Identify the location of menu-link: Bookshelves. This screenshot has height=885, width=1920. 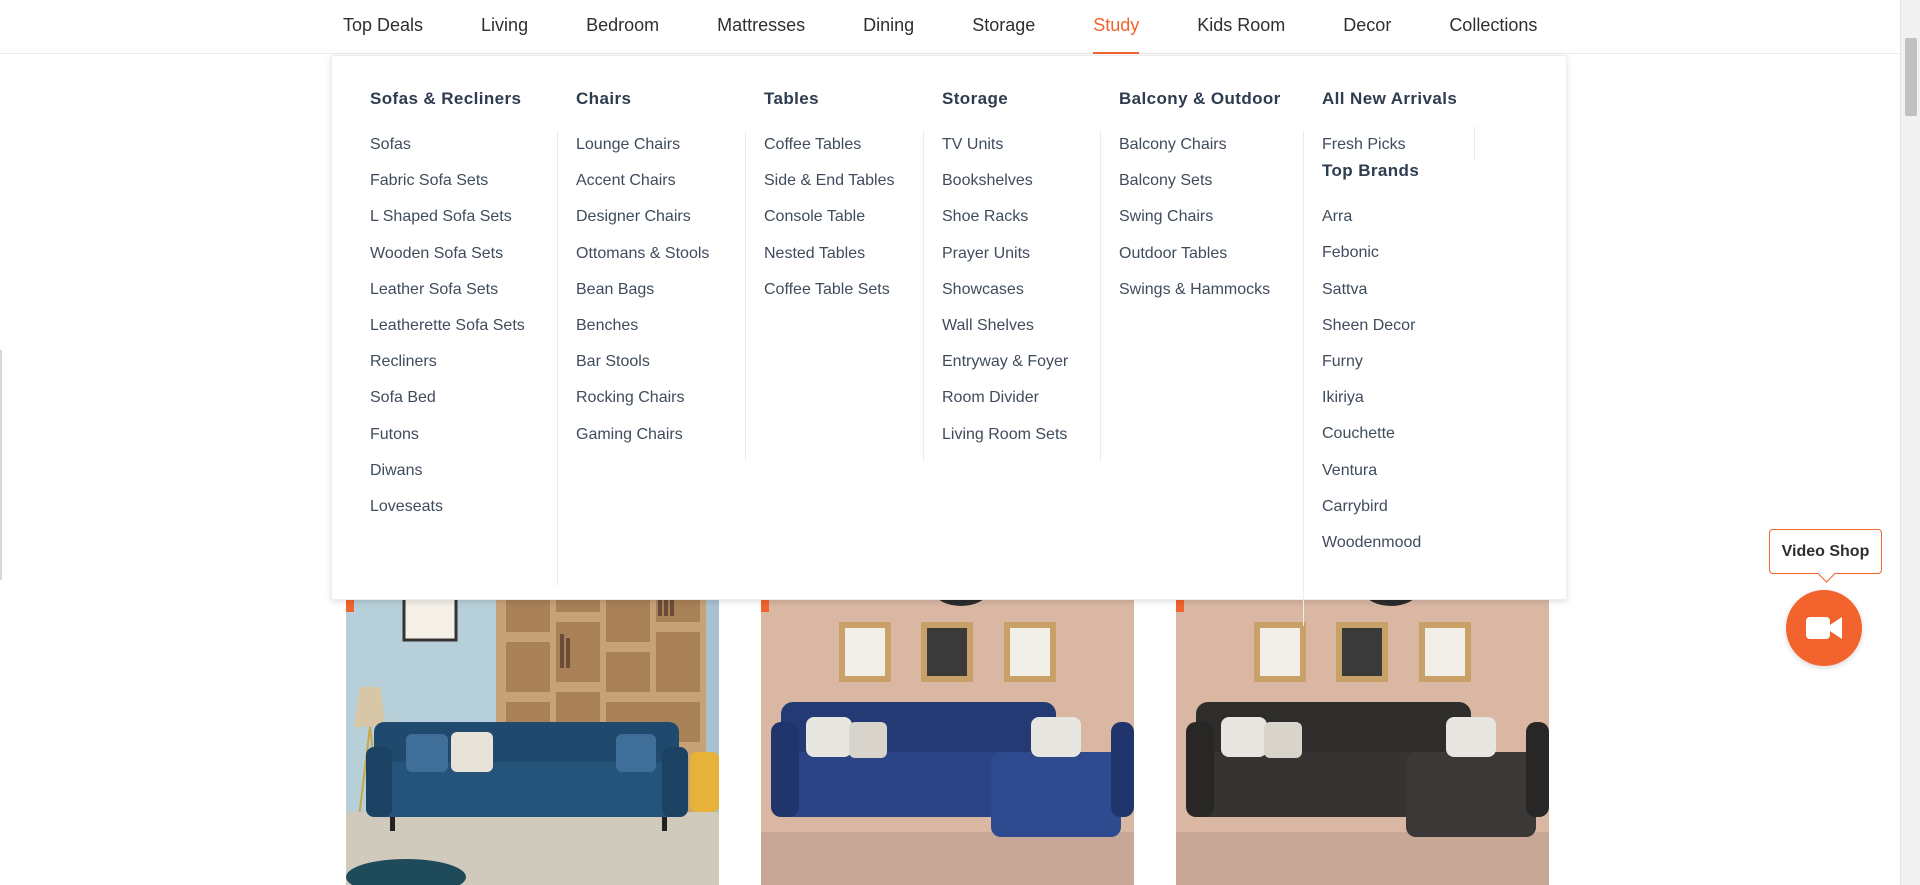
(1005, 189).